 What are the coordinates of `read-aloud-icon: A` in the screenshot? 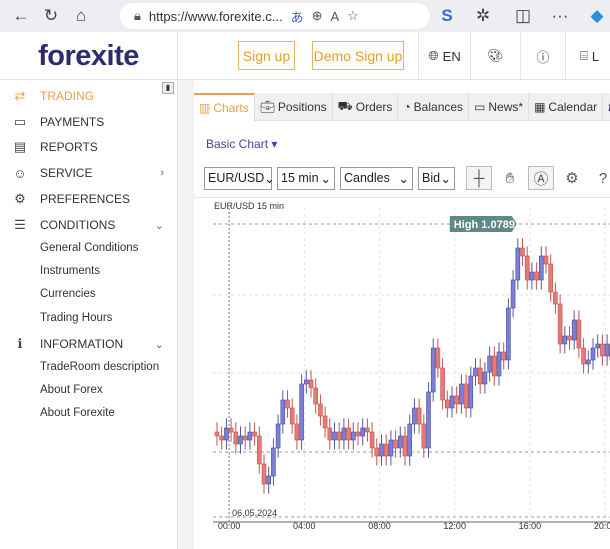 It's located at (335, 16).